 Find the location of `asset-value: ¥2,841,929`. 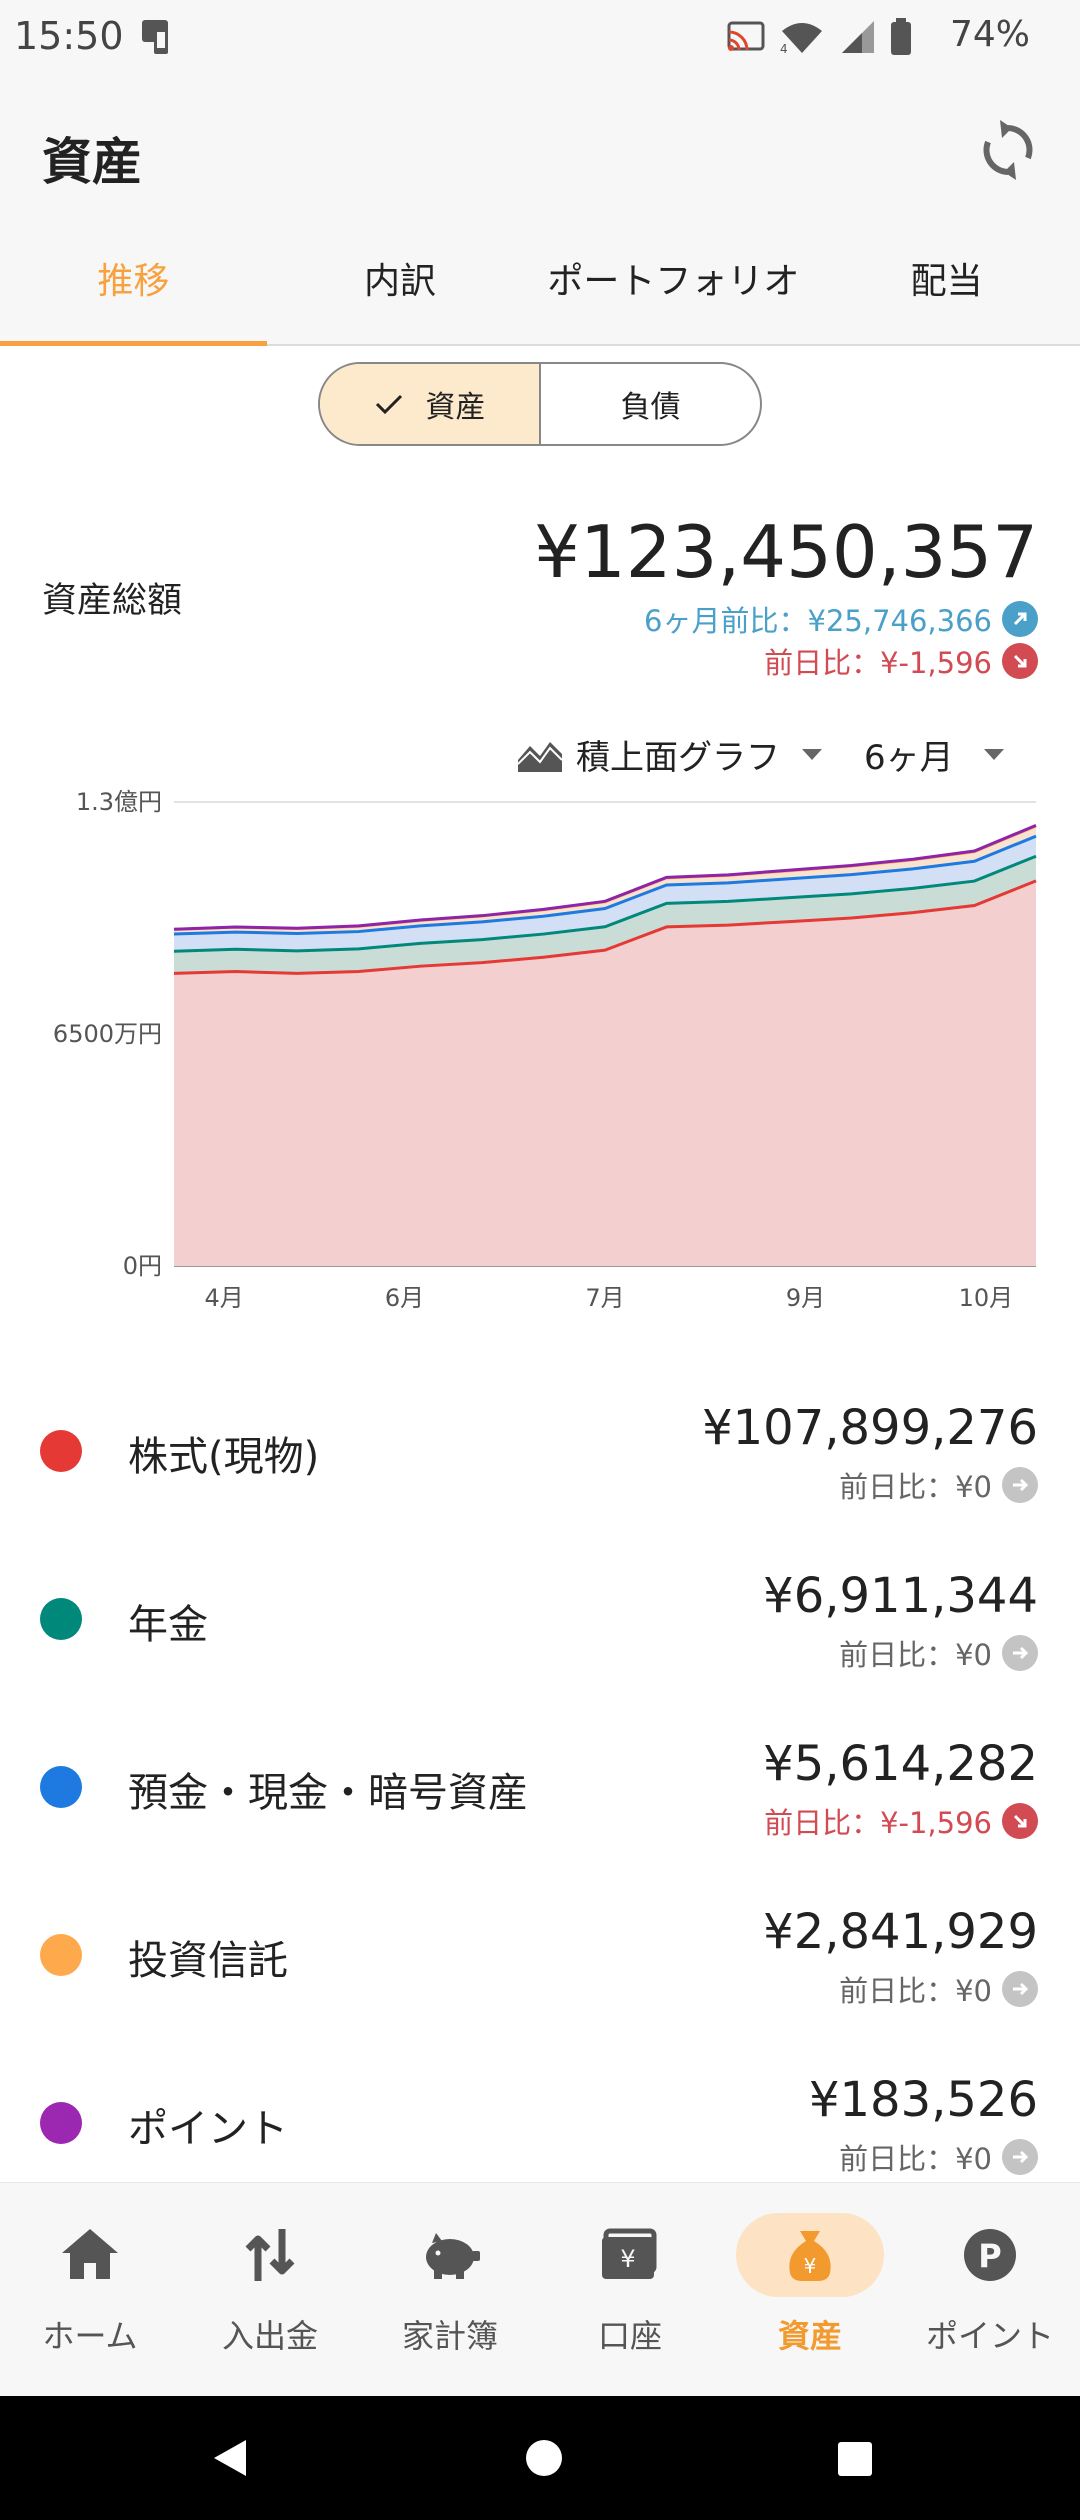

asset-value: ¥2,841,929 is located at coordinates (900, 1932).